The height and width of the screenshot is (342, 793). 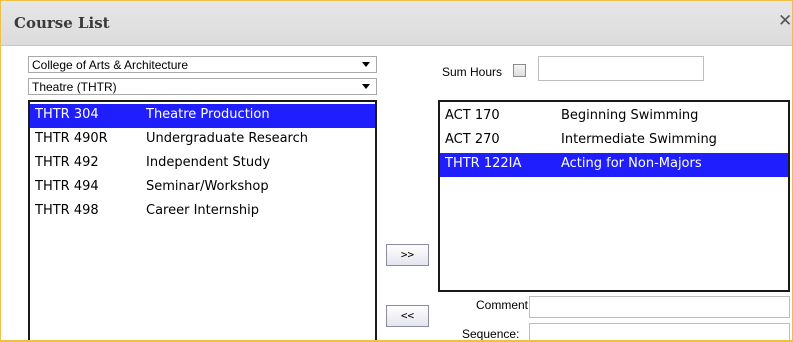 I want to click on remove-course-button: <<, so click(x=407, y=316).